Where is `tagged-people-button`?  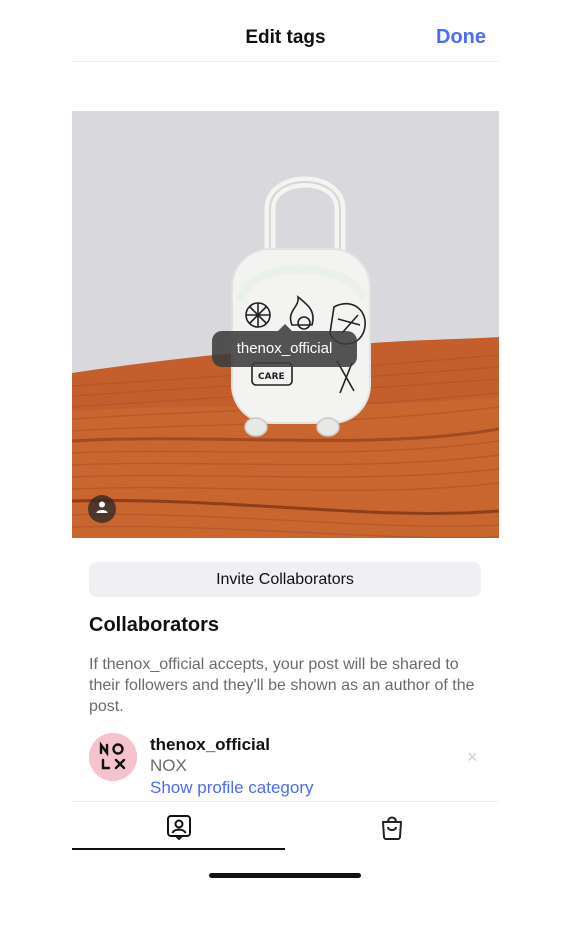 tagged-people-button is located at coordinates (102, 509).